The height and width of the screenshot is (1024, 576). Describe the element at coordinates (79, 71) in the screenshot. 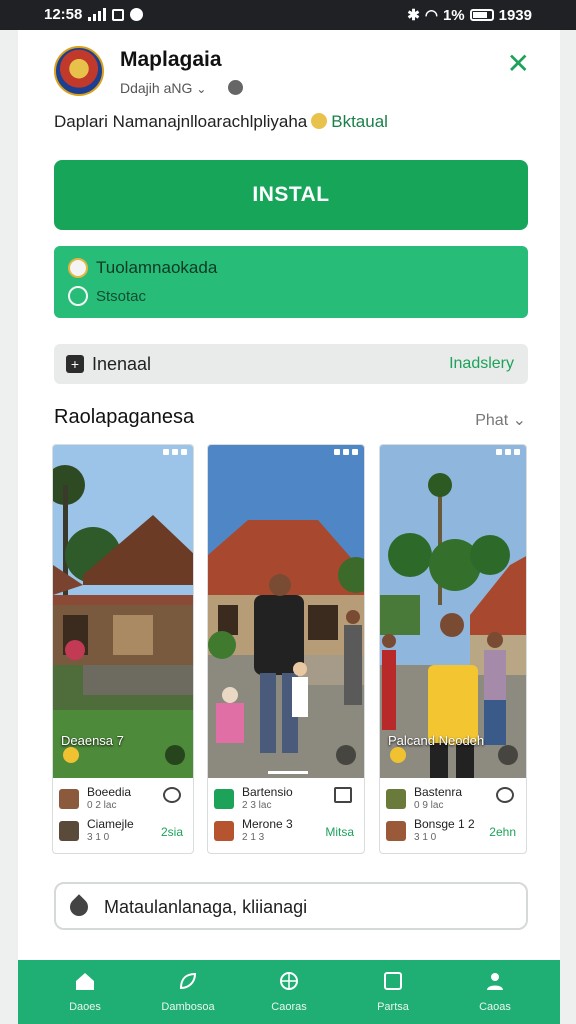

I see `app-icon` at that location.